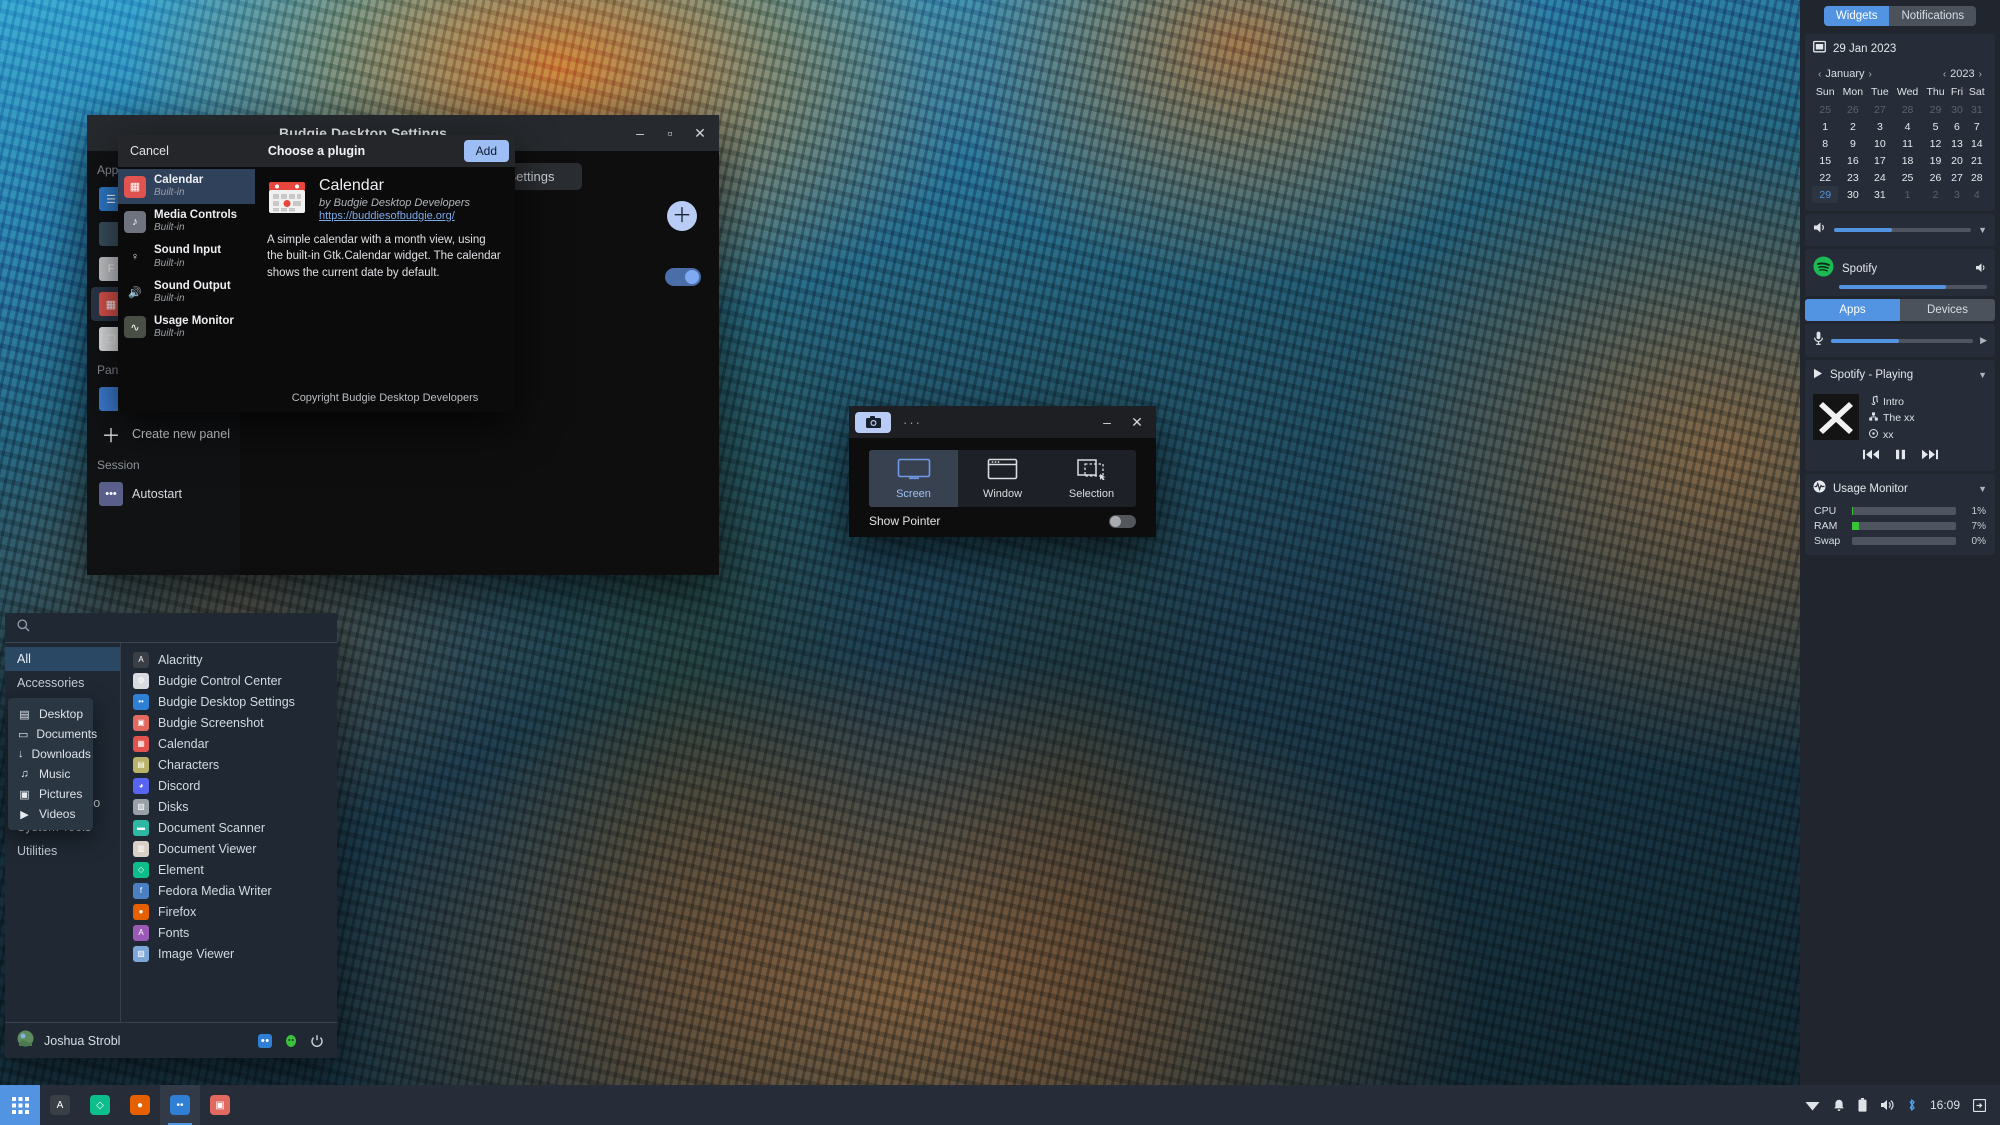  I want to click on calendar-day: 9, so click(1852, 143).